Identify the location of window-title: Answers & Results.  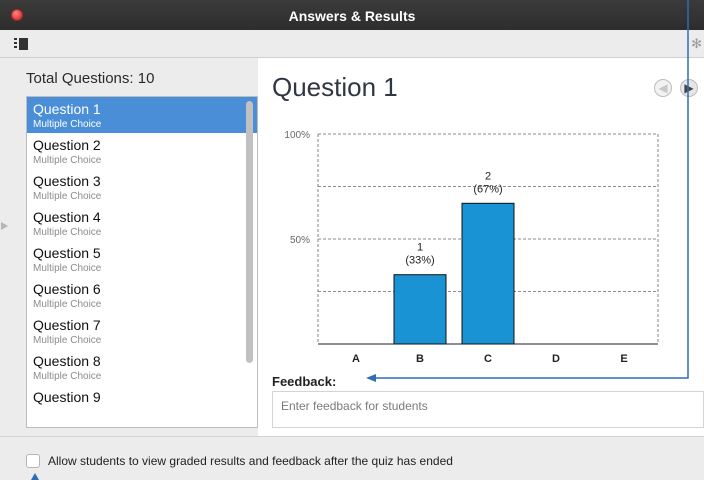
(352, 16).